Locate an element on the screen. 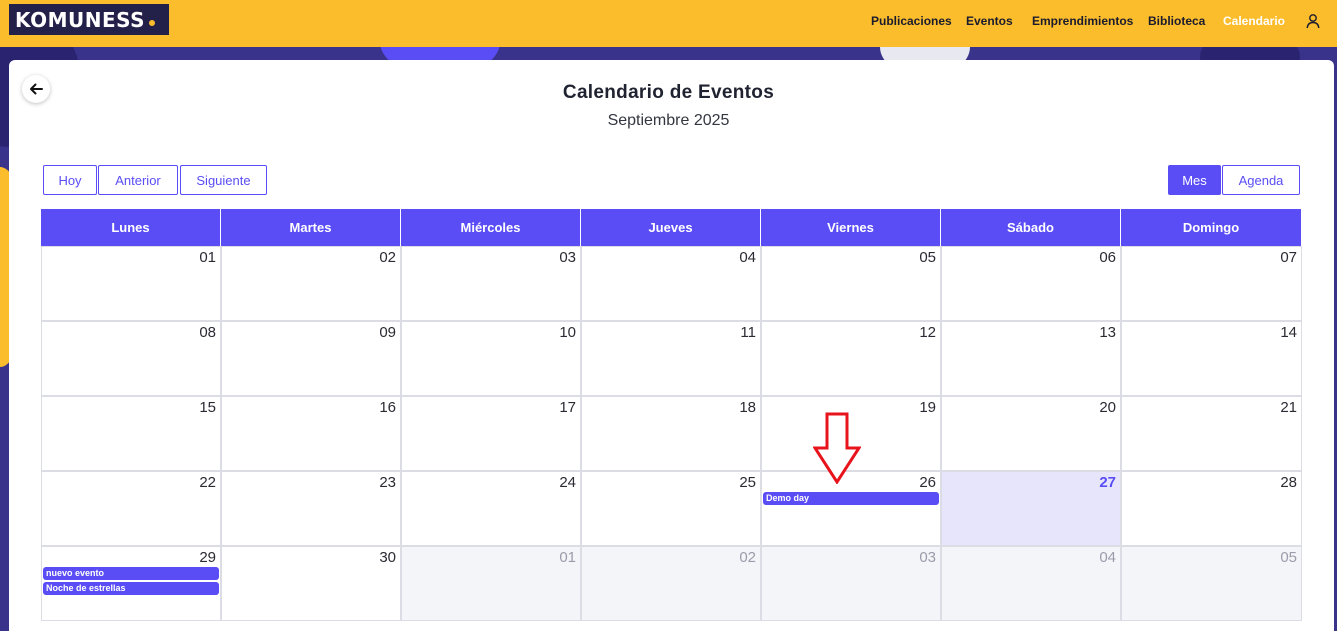 This screenshot has height=631, width=1337. calendar-day-cell: 13 is located at coordinates (1031, 358).